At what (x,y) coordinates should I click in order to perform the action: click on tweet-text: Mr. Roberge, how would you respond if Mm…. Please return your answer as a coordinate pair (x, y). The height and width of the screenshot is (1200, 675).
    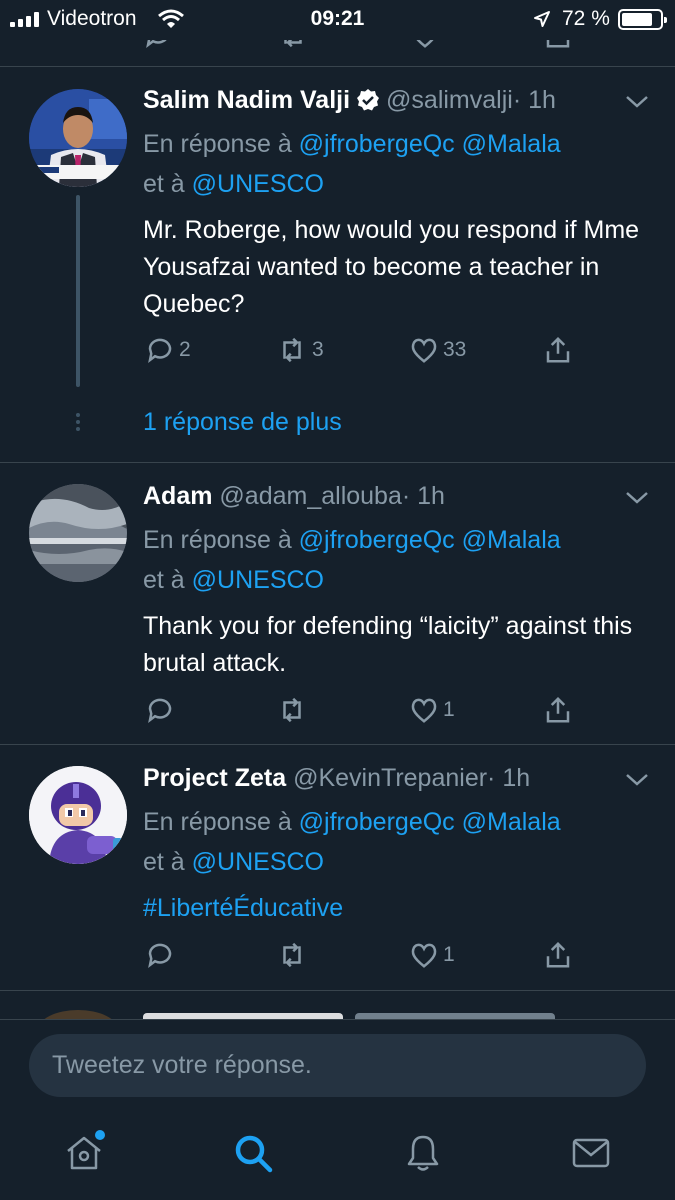
    Looking at the image, I should click on (391, 267).